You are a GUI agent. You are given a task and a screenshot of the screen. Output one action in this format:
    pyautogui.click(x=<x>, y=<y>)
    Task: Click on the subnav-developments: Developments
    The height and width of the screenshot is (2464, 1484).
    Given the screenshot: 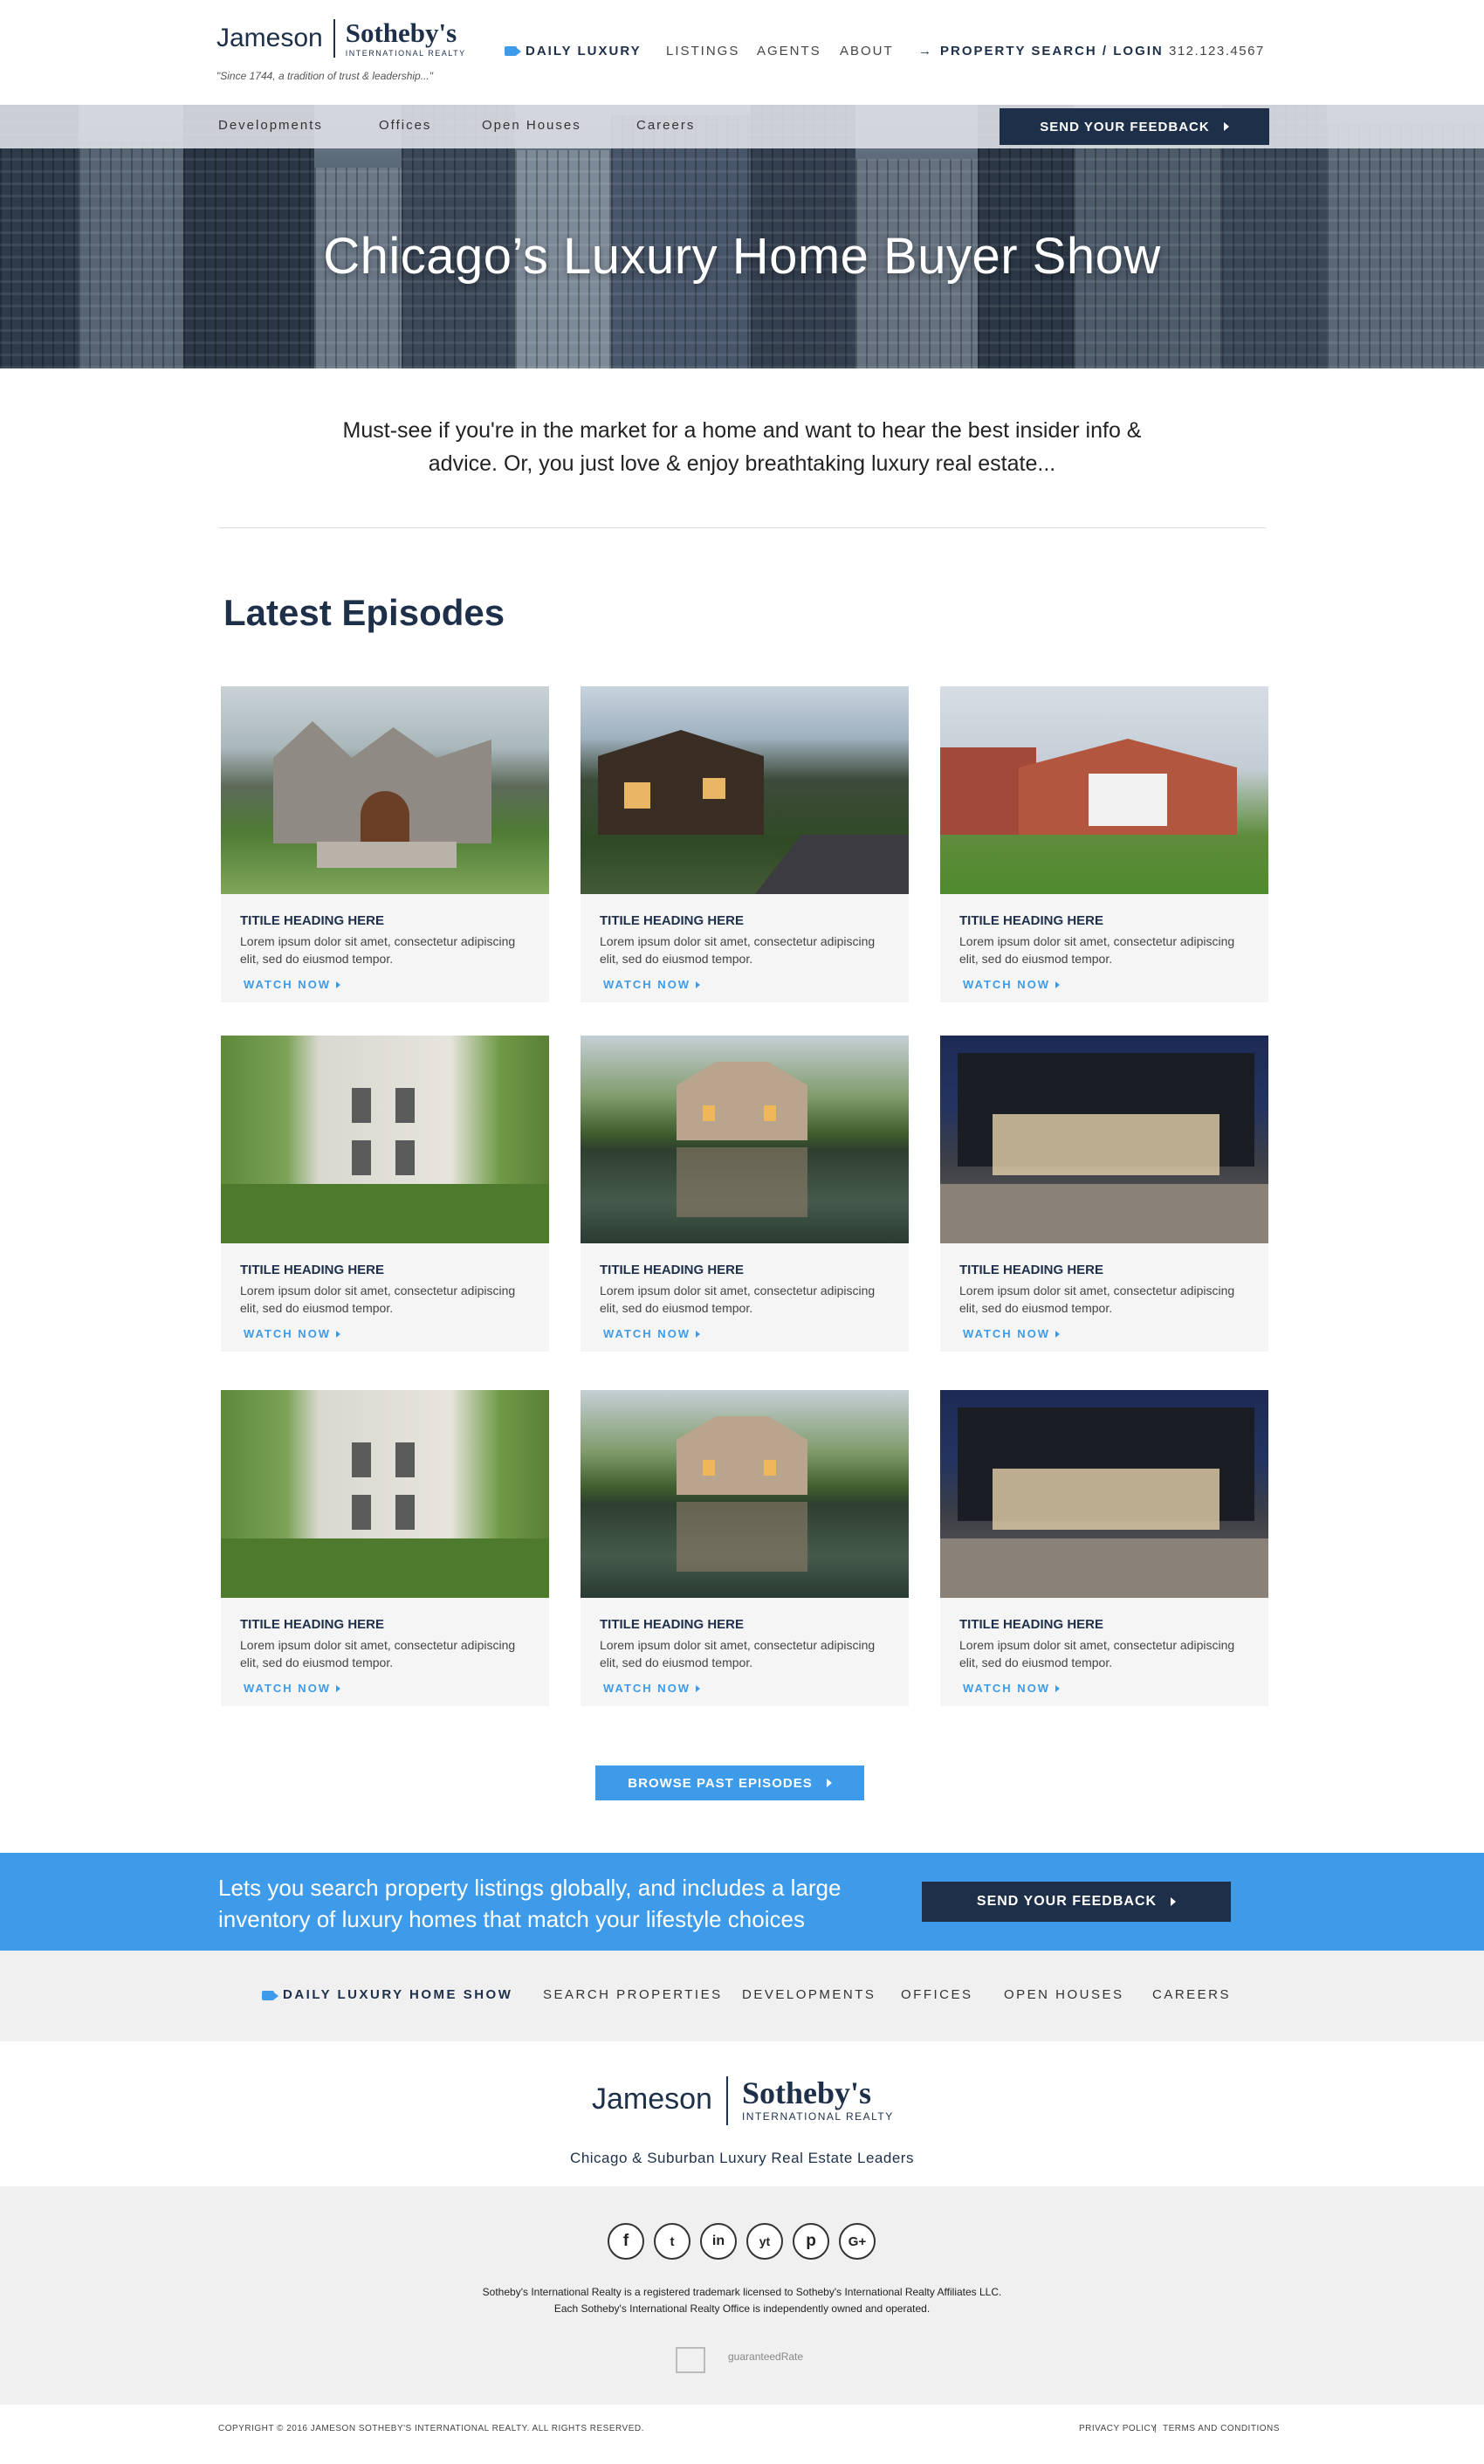 What is the action you would take?
    pyautogui.click(x=271, y=126)
    